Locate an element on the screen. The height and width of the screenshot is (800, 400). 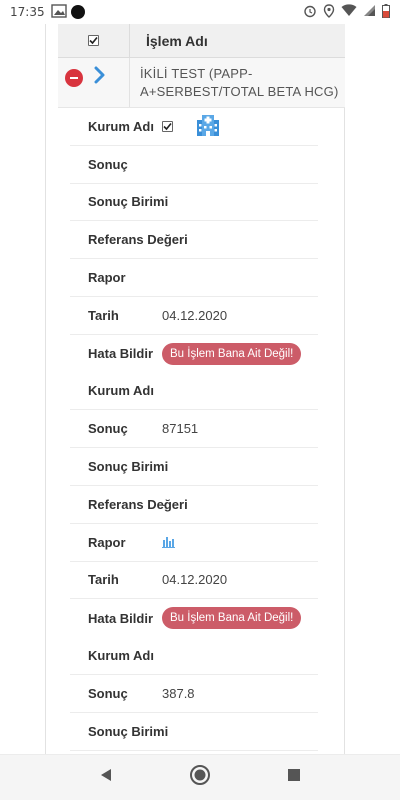
row-actions is located at coordinates (94, 82).